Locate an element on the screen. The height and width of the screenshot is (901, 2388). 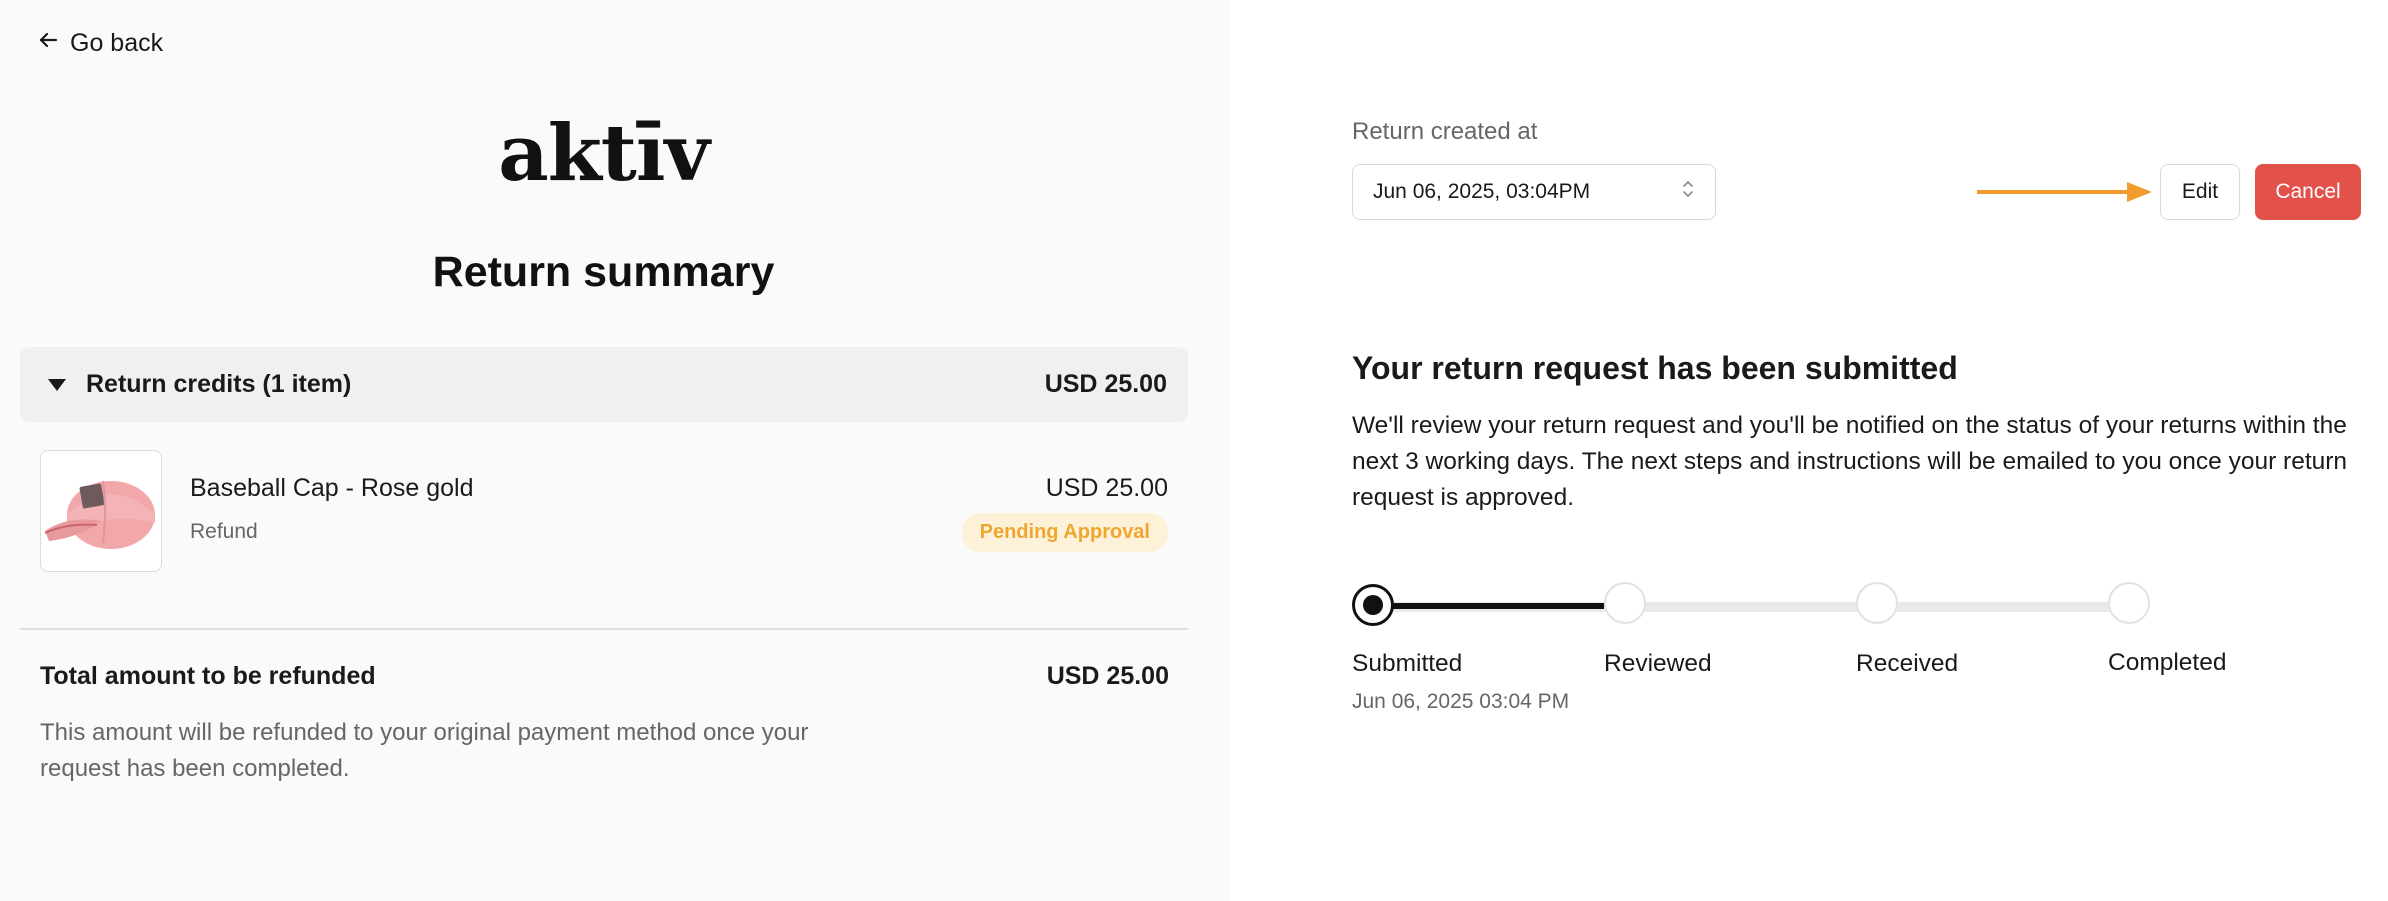
pink-baseball-cap-image is located at coordinates (99, 514).